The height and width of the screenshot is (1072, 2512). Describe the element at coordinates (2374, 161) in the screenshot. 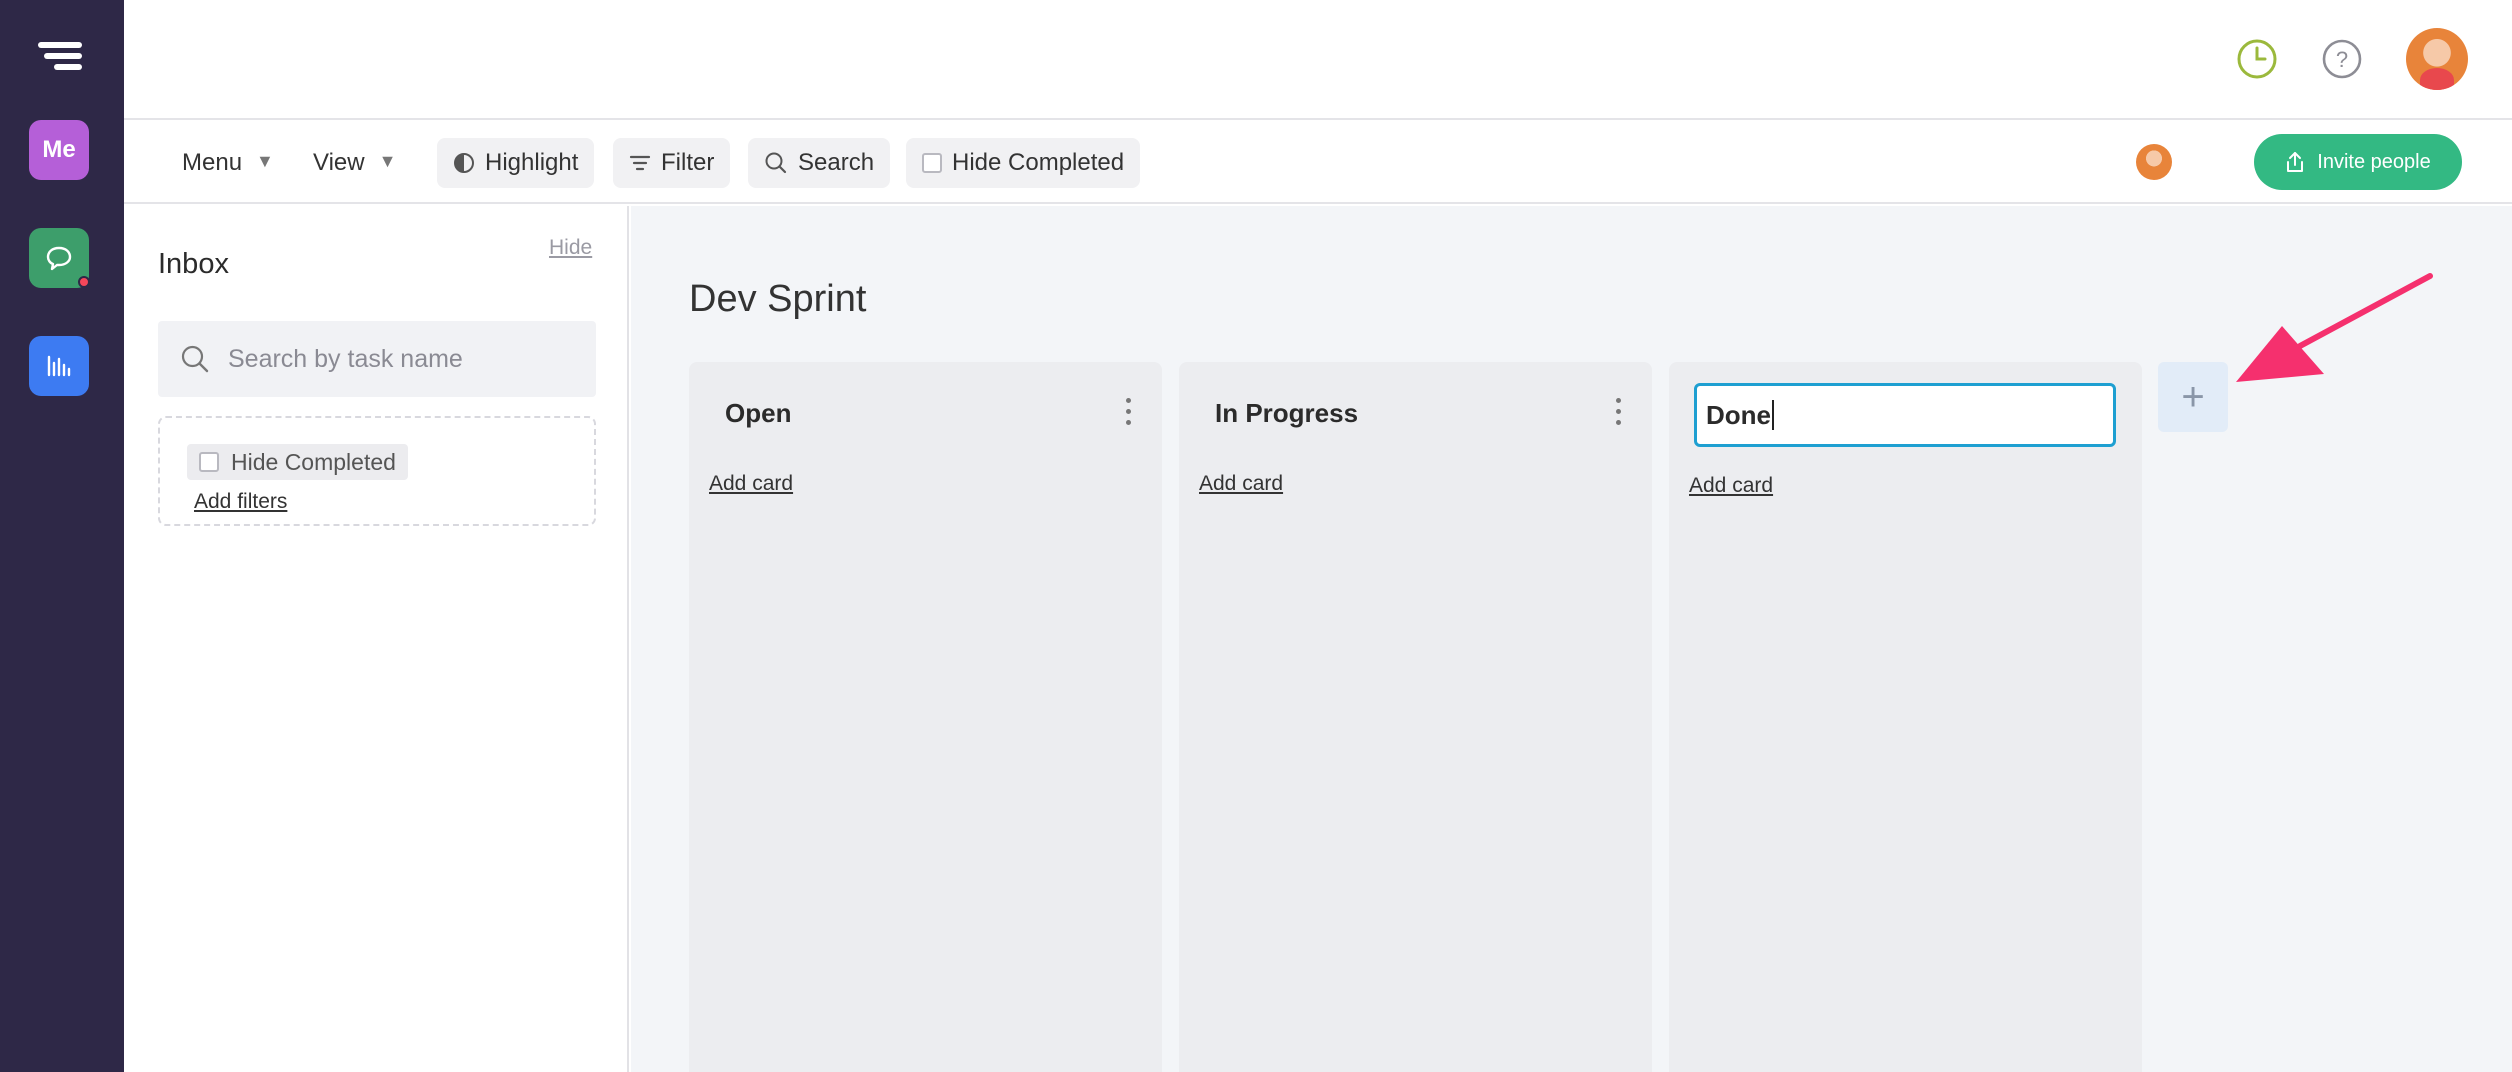

I see `invite-label: Invite people` at that location.